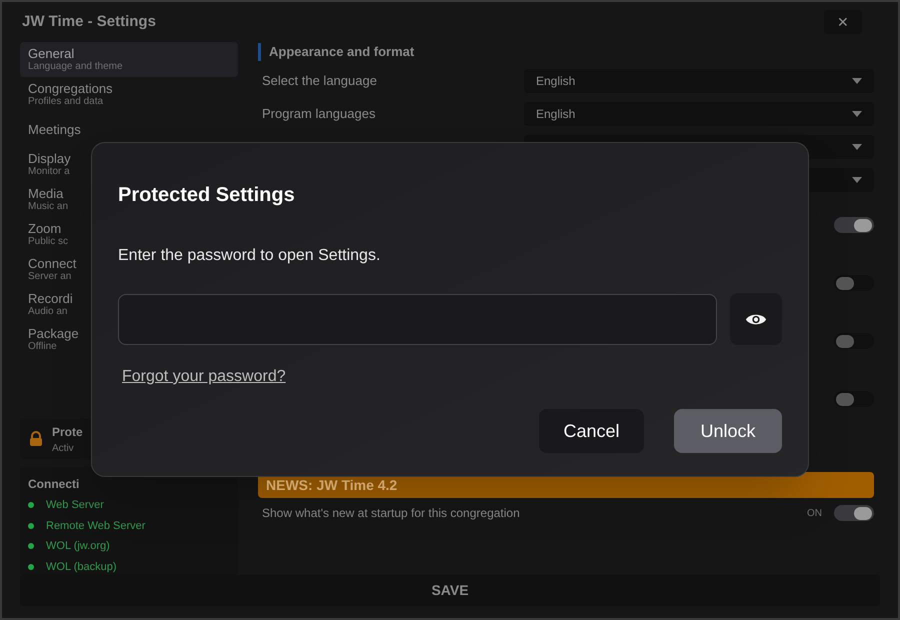 This screenshot has width=900, height=620. I want to click on setting-label: Show what's new at startup for this congregation, so click(391, 513).